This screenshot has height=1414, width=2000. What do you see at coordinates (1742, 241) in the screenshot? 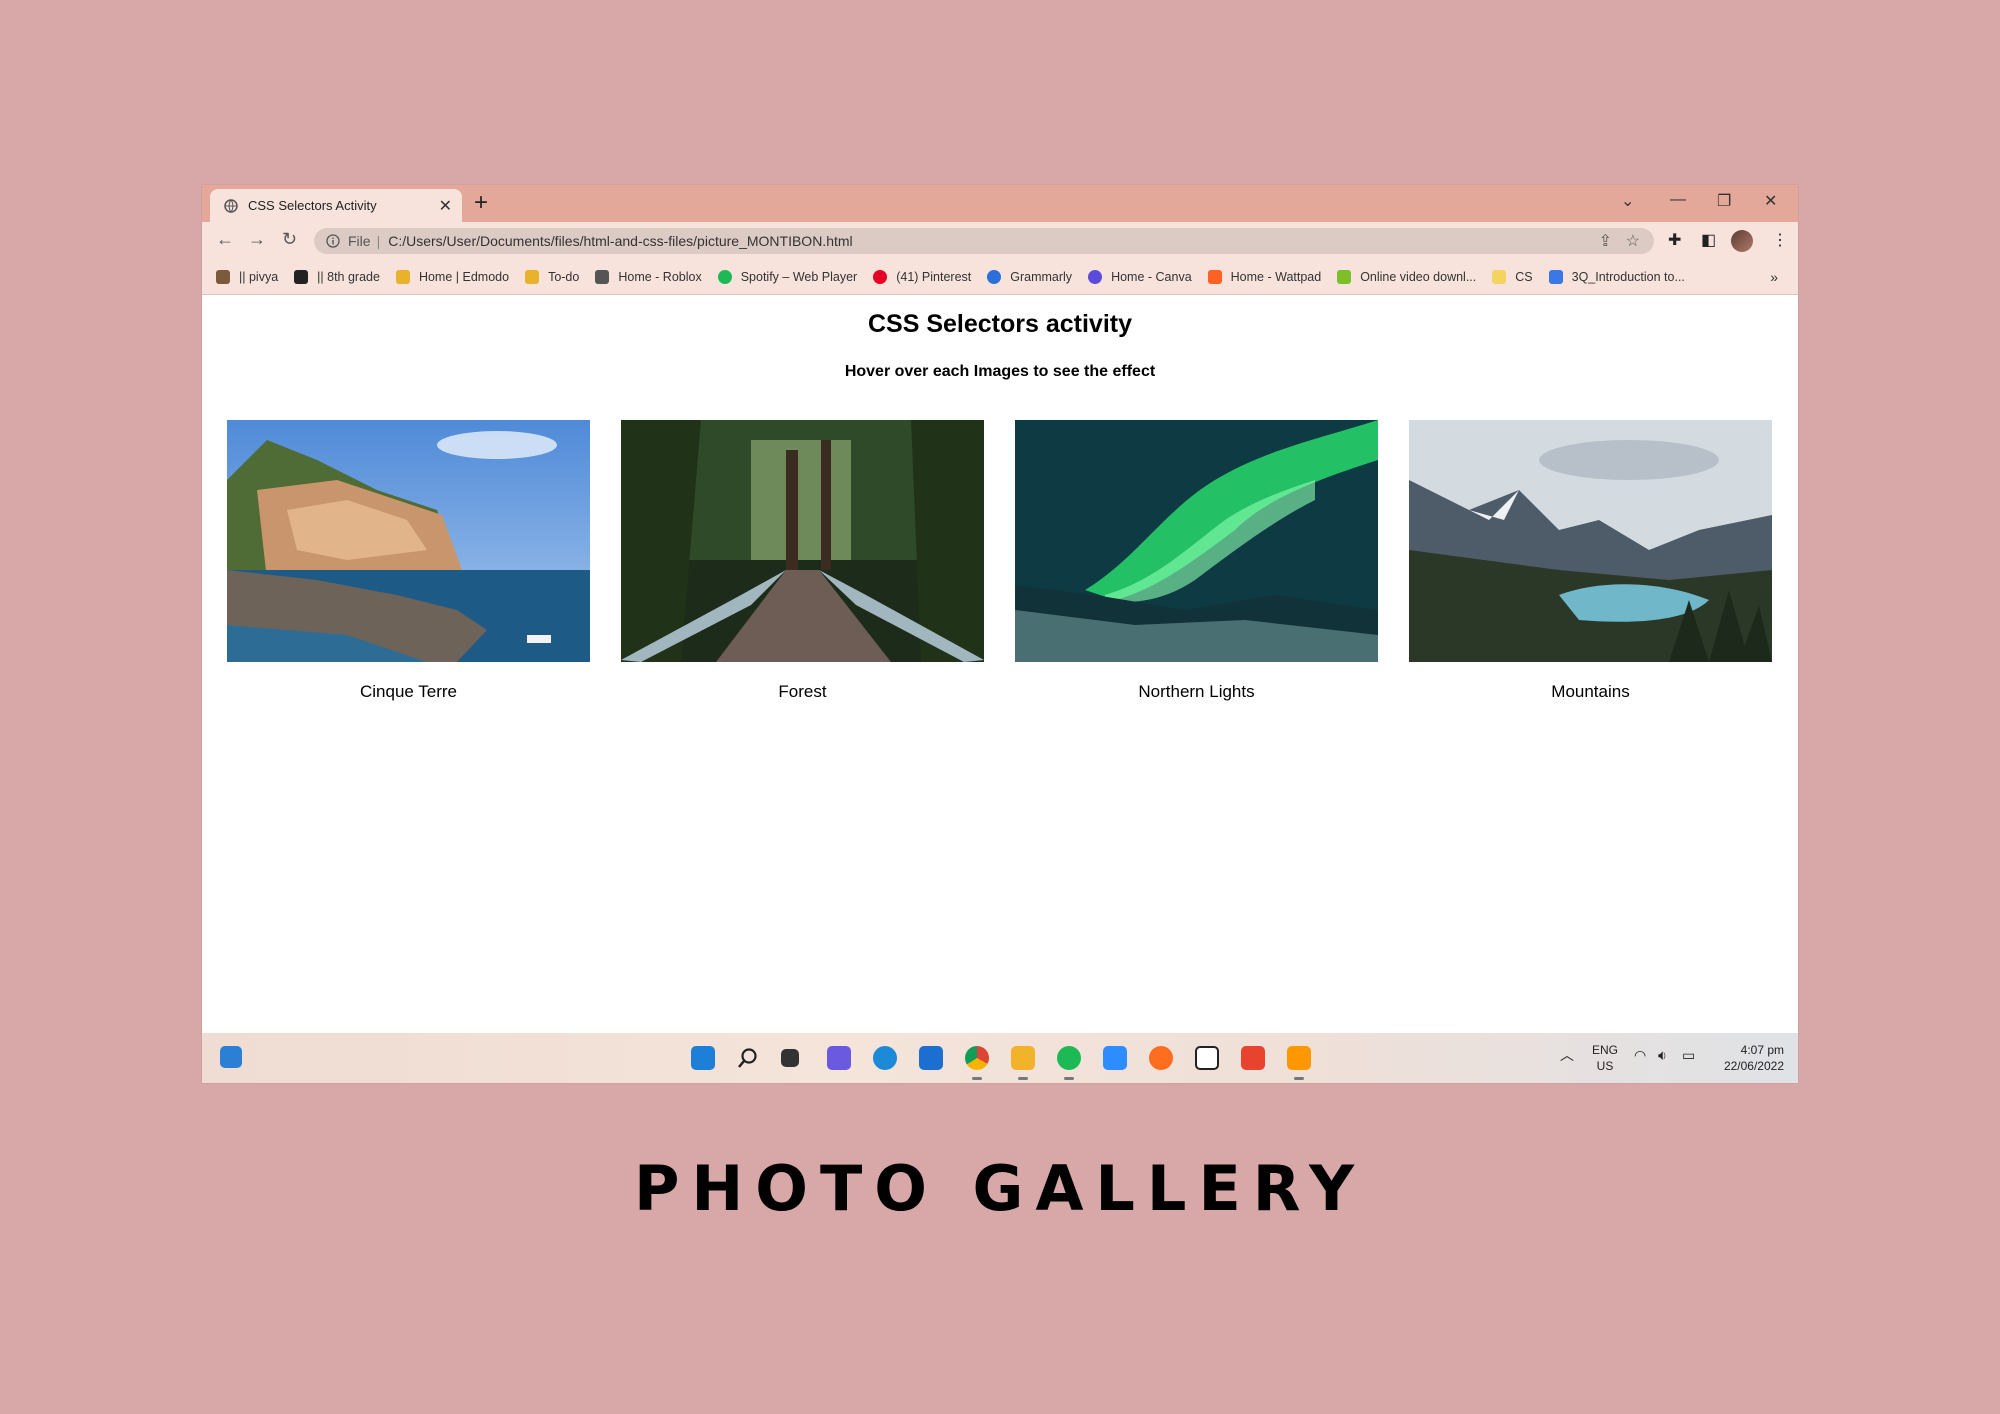
I see `profile-avatar` at bounding box center [1742, 241].